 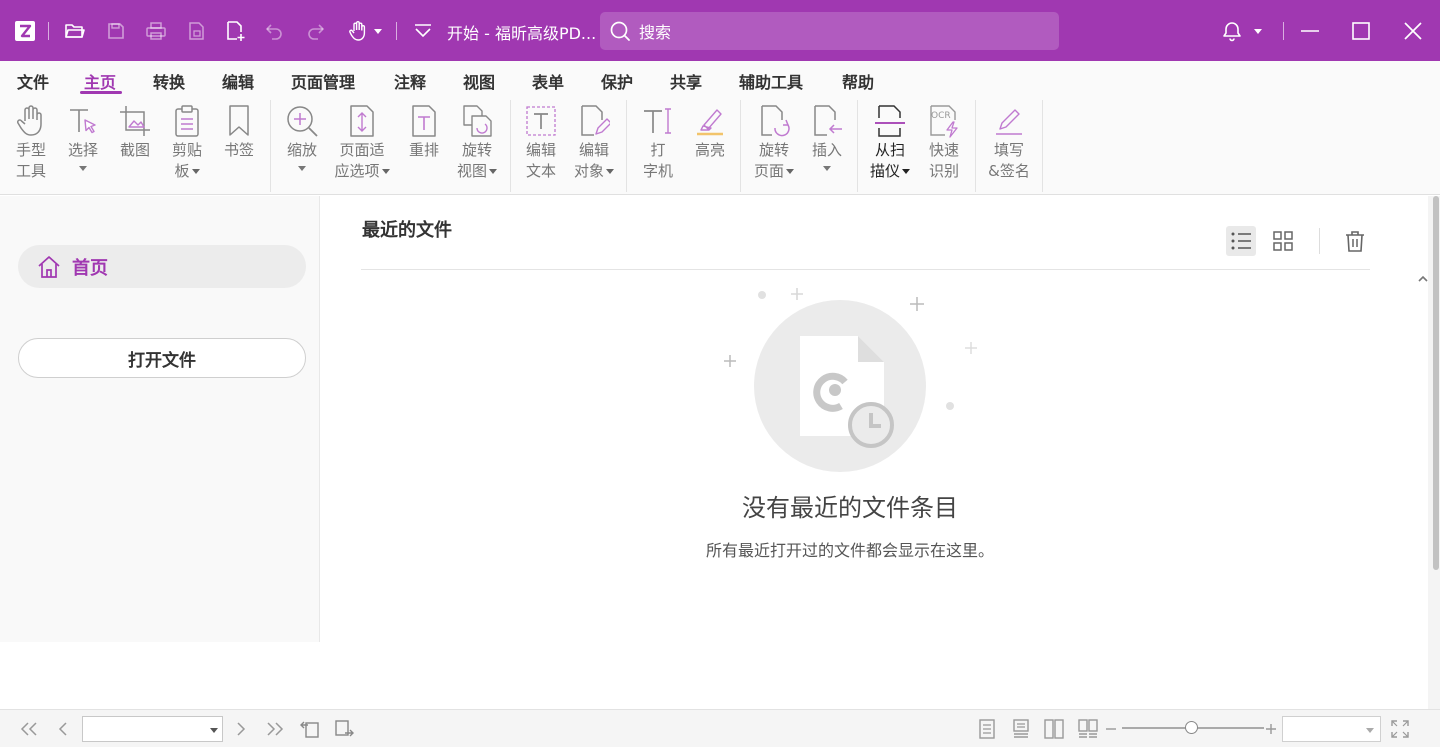 I want to click on fit-page-icon, so click(x=362, y=121).